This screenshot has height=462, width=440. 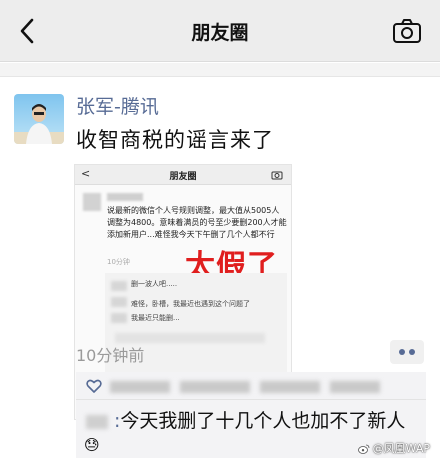 I want to click on more-actions-button, so click(x=407, y=352).